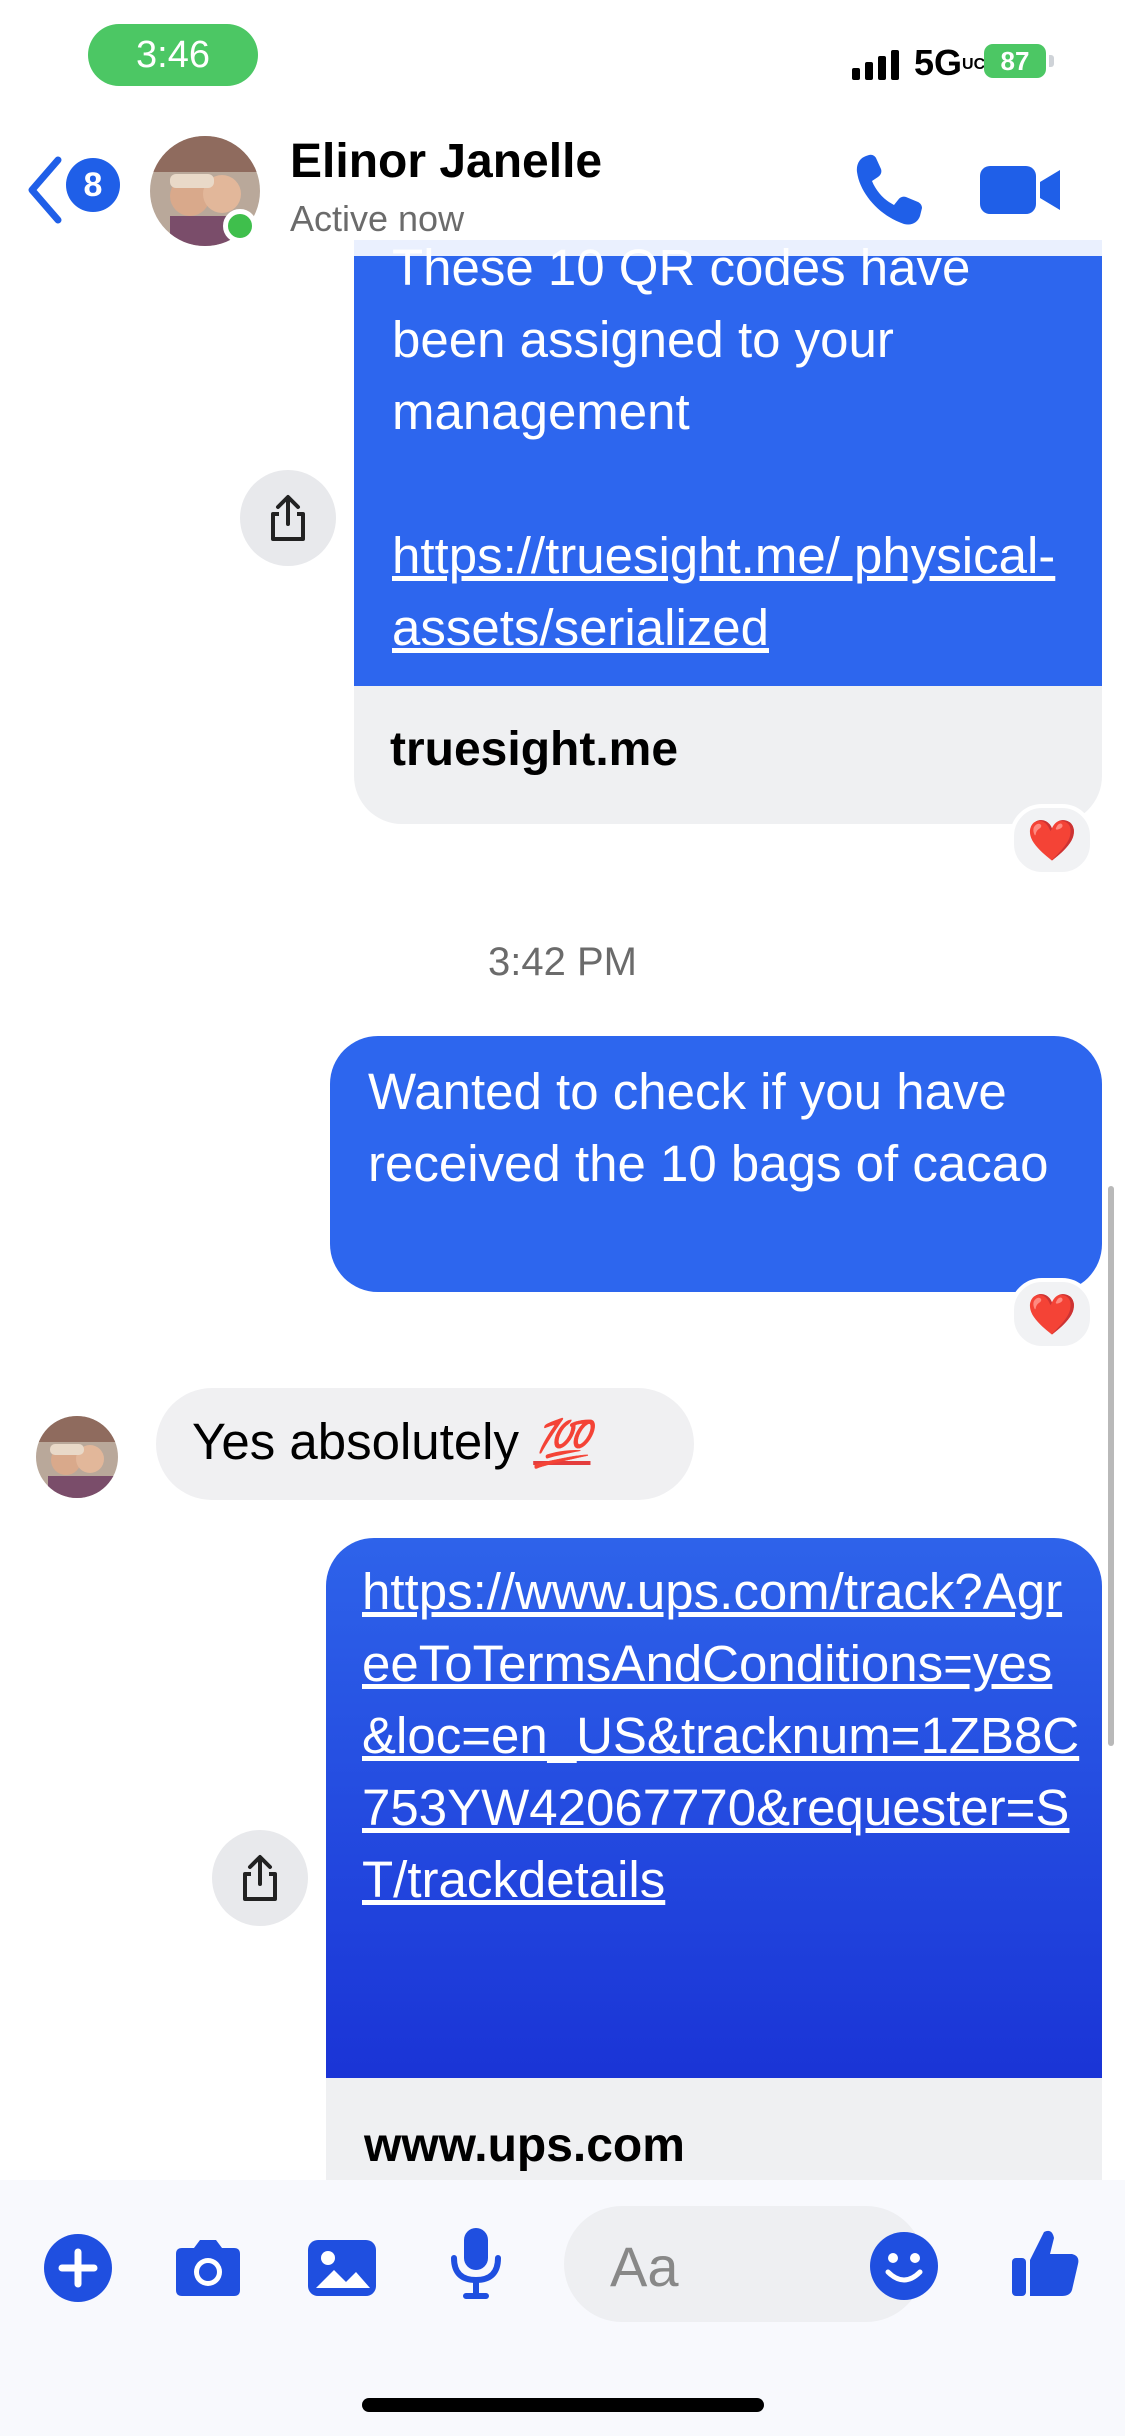 This screenshot has width=1125, height=2436. What do you see at coordinates (476, 2262) in the screenshot?
I see `microphone-icon` at bounding box center [476, 2262].